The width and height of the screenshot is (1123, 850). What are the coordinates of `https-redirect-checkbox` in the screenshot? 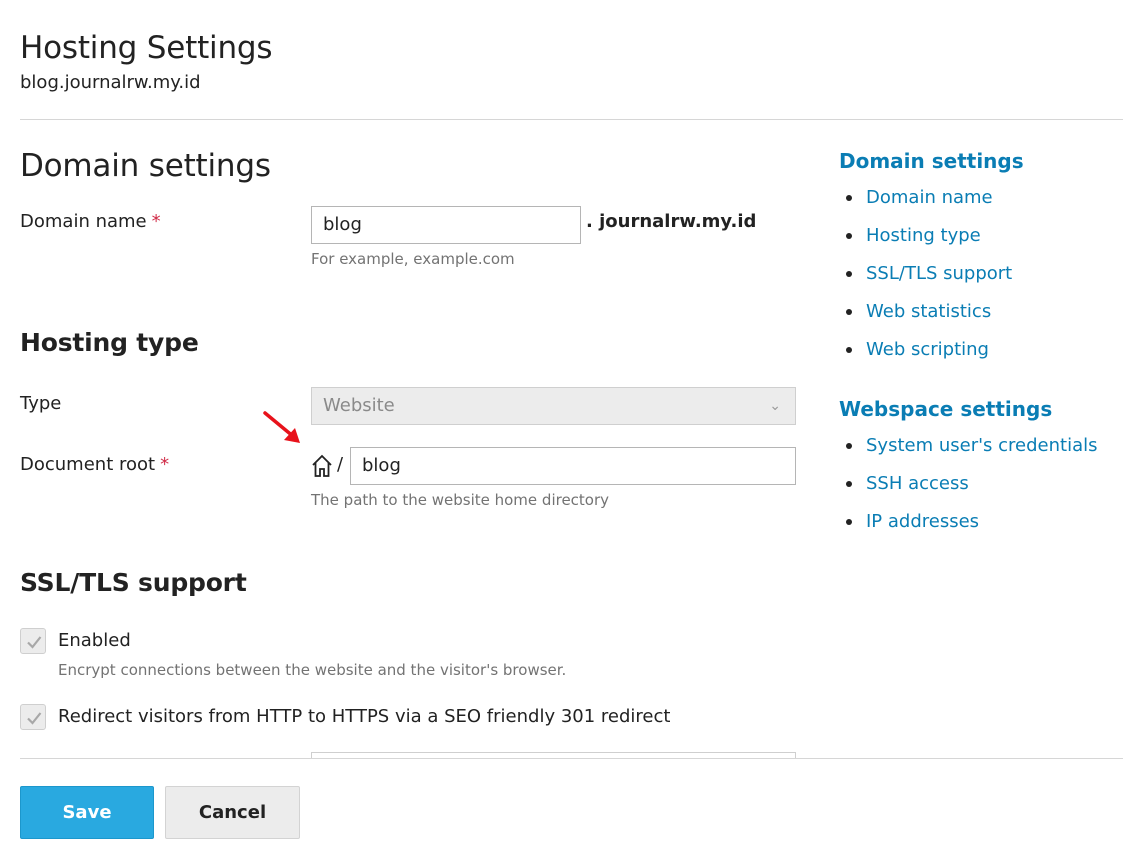 It's located at (33, 717).